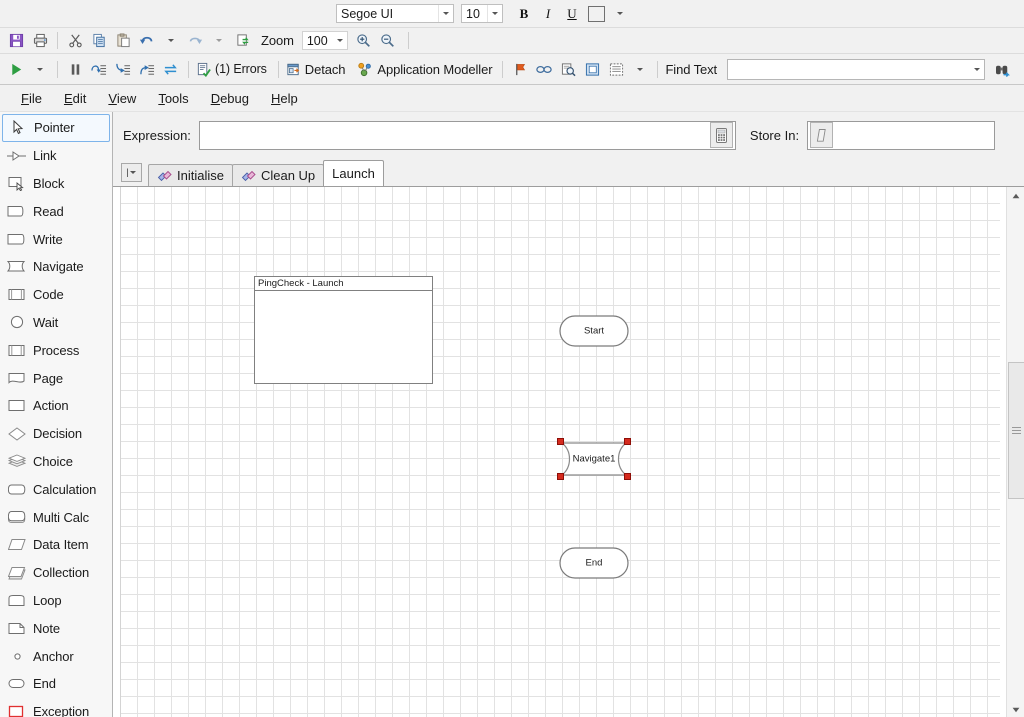 The image size is (1024, 717). I want to click on stage-navigate1: Navigate1, so click(594, 459).